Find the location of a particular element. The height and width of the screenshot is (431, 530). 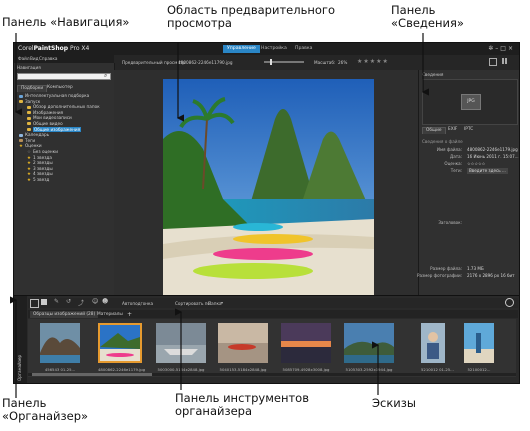

add-tab-button: + is located at coordinates (129, 314).